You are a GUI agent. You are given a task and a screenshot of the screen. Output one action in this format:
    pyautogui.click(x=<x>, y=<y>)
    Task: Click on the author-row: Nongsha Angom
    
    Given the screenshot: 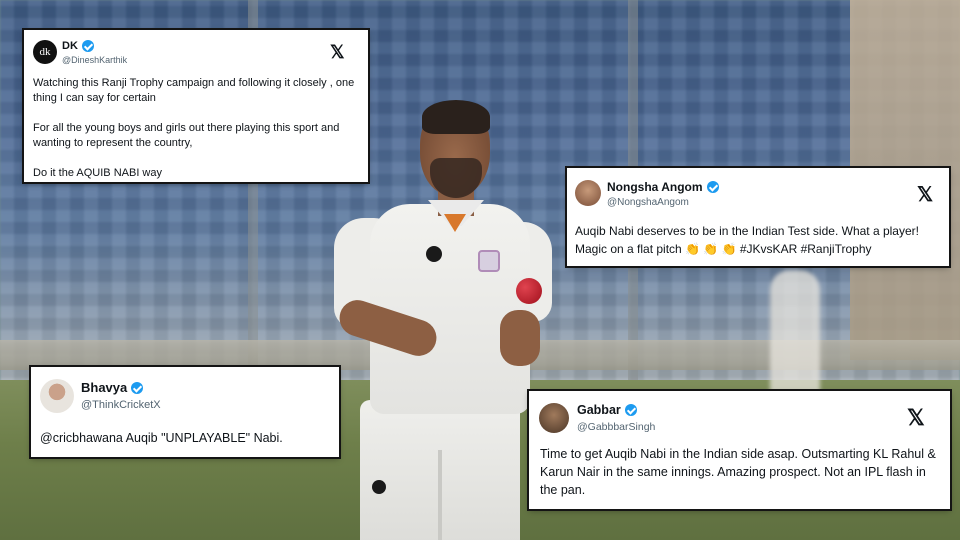 What is the action you would take?
    pyautogui.click(x=663, y=187)
    